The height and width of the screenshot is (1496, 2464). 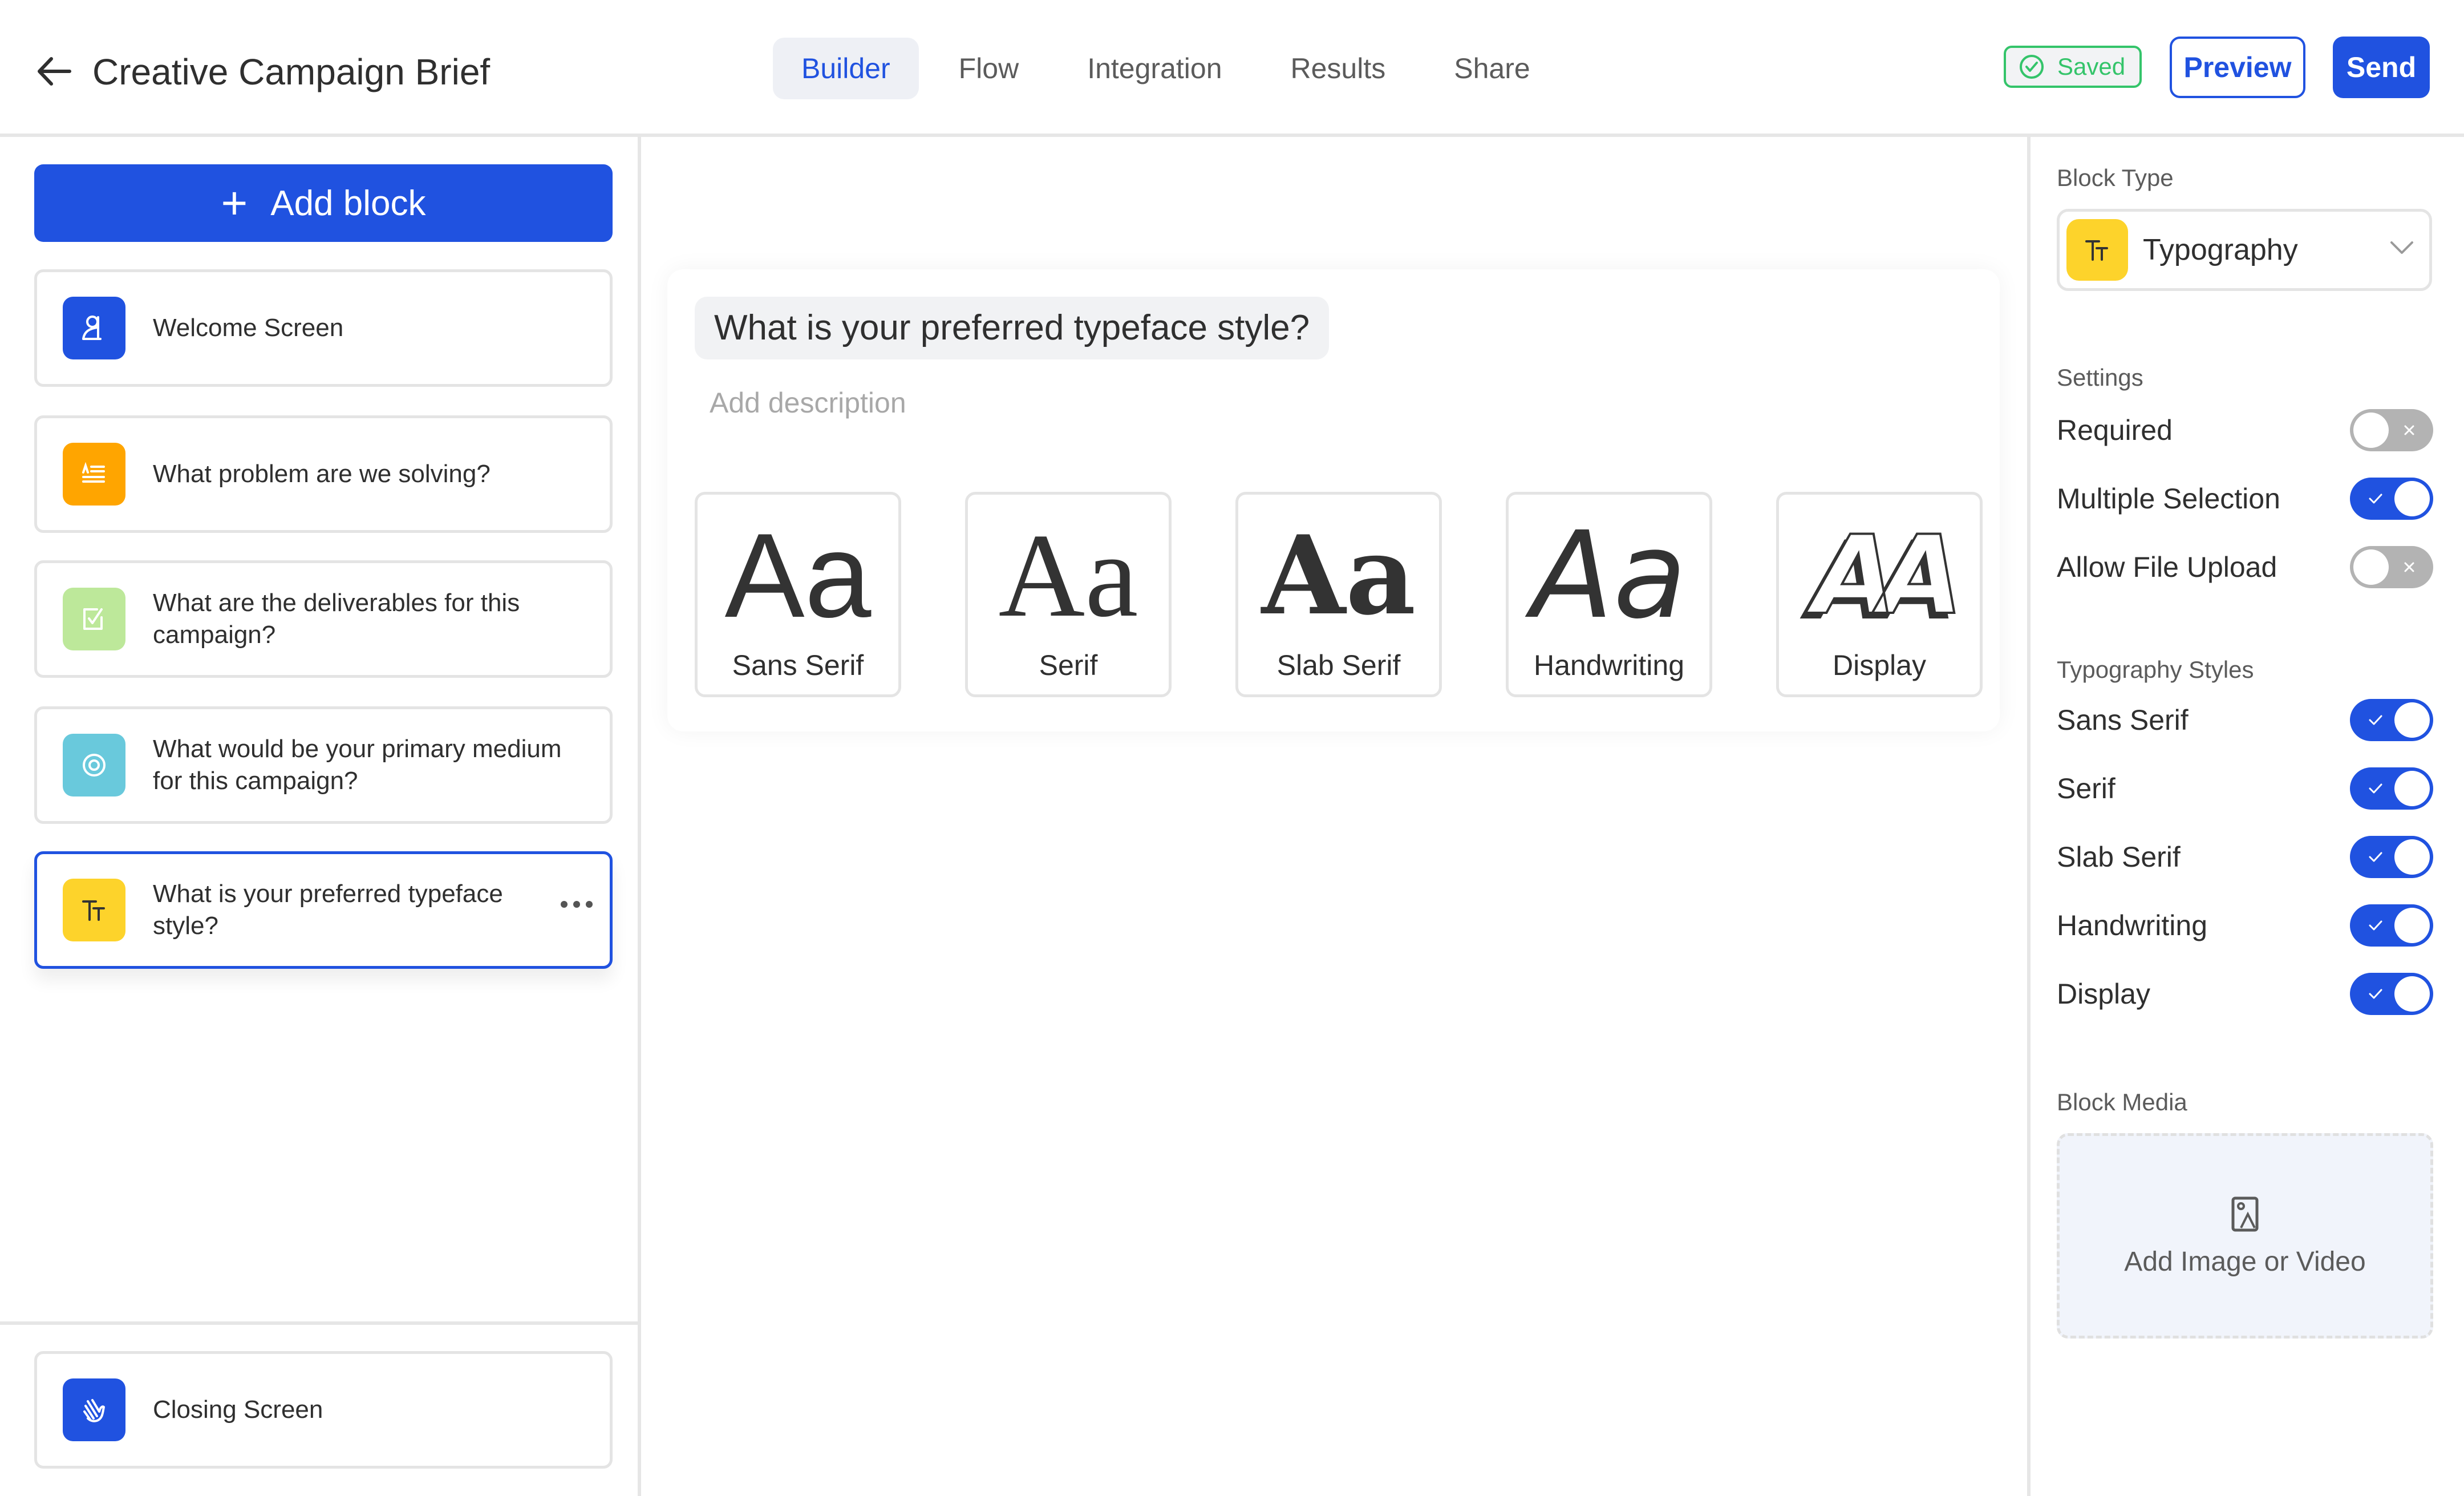 I want to click on radio-icon, so click(x=94, y=765).